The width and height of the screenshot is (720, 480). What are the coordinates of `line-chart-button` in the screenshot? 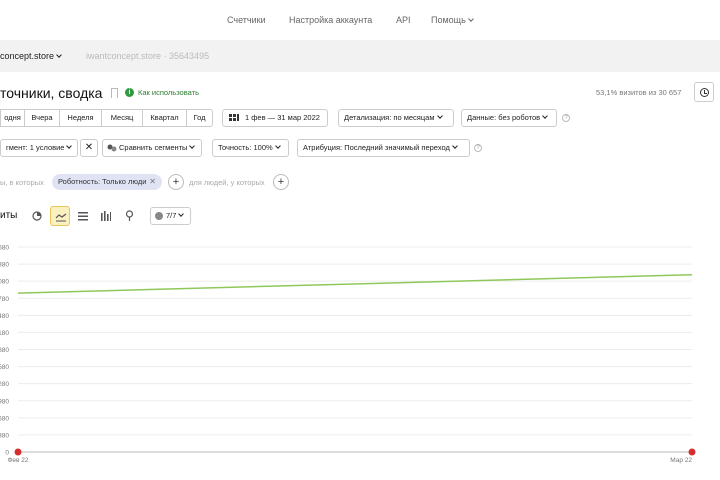 It's located at (60, 216).